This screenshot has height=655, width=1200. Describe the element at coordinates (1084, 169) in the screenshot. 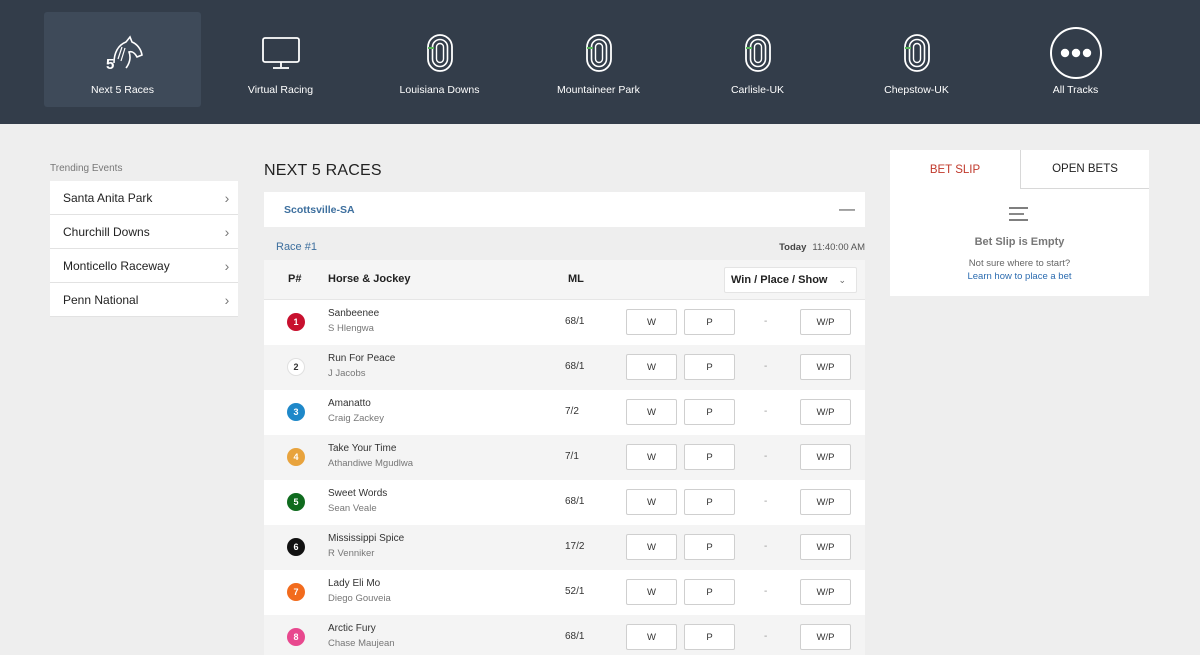

I see `tab-open-bets: OPEN BETS` at that location.